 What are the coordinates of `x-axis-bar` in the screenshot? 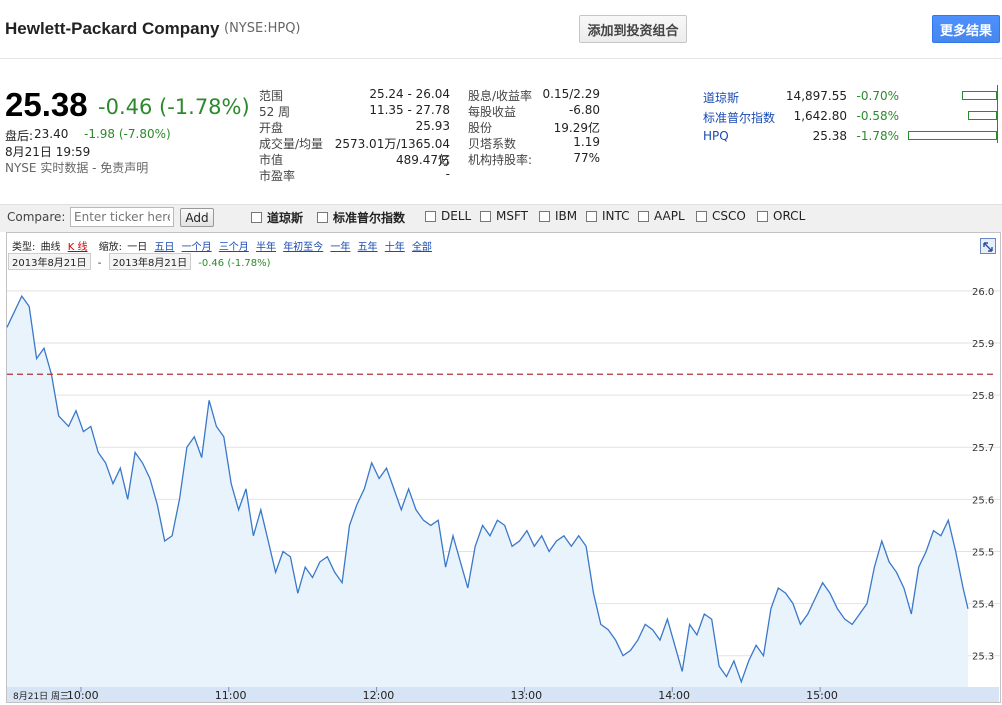 It's located at (503, 694).